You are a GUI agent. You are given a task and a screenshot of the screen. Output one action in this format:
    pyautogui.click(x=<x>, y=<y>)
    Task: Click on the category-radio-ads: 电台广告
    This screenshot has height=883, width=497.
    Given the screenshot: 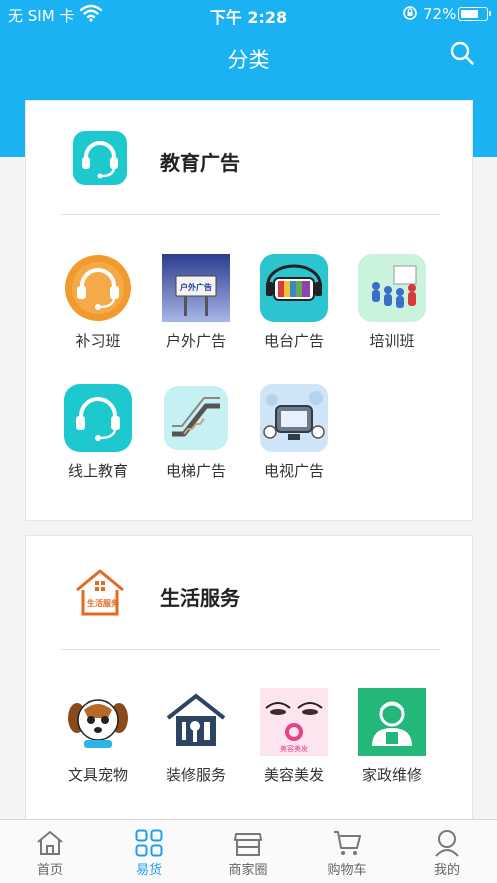 What is the action you would take?
    pyautogui.click(x=294, y=302)
    